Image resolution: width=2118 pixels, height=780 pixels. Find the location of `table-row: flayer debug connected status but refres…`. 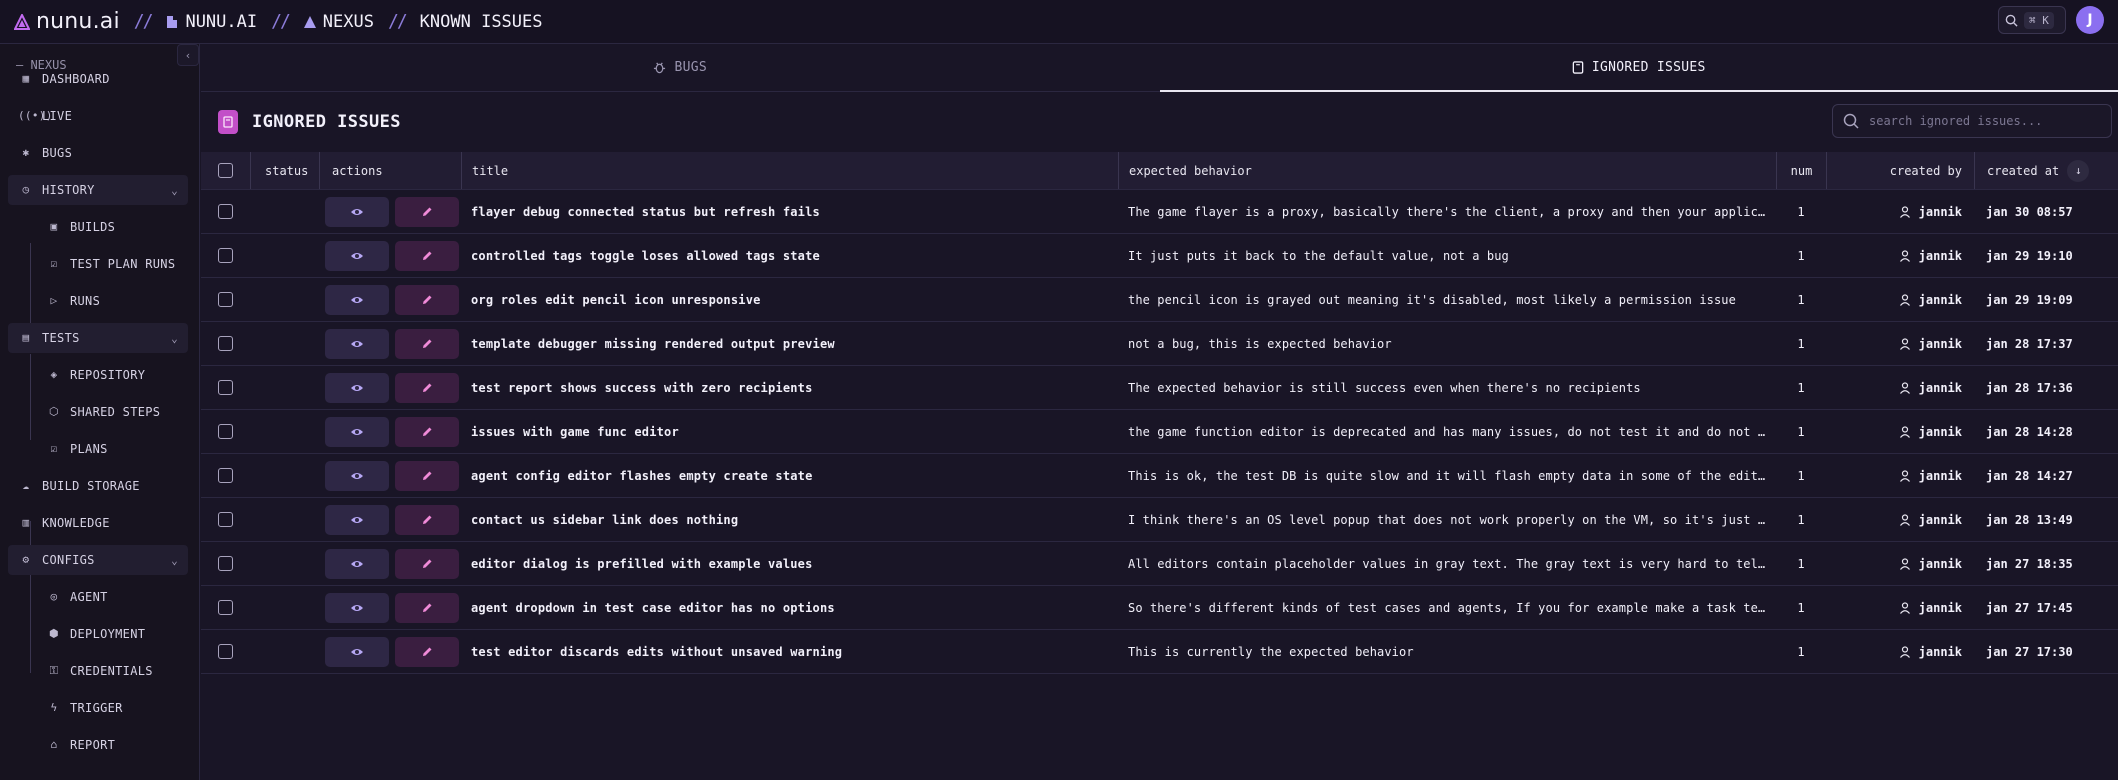

table-row: flayer debug connected status but refres… is located at coordinates (1159, 212).